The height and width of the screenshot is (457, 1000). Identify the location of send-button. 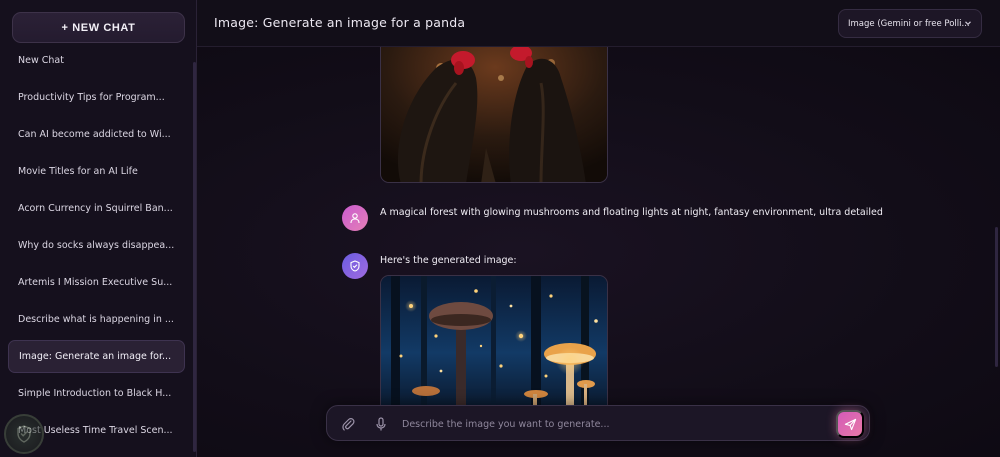
(850, 424).